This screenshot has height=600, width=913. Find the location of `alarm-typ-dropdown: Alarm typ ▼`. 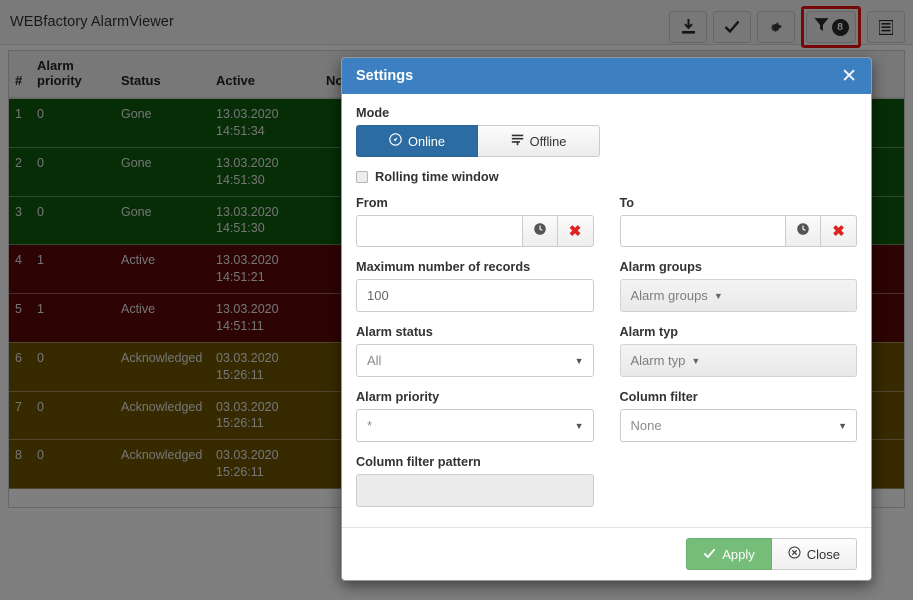

alarm-typ-dropdown: Alarm typ ▼ is located at coordinates (738, 360).